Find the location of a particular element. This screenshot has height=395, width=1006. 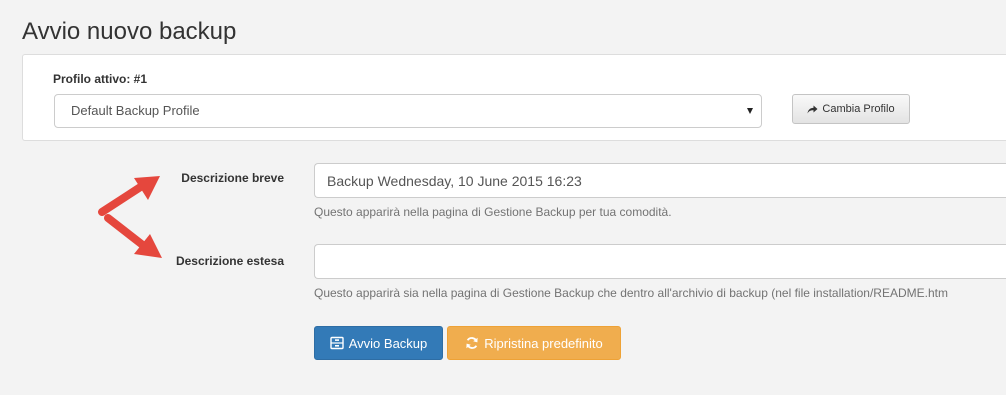

long-description-label: Descrizione estesa is located at coordinates (229, 261).